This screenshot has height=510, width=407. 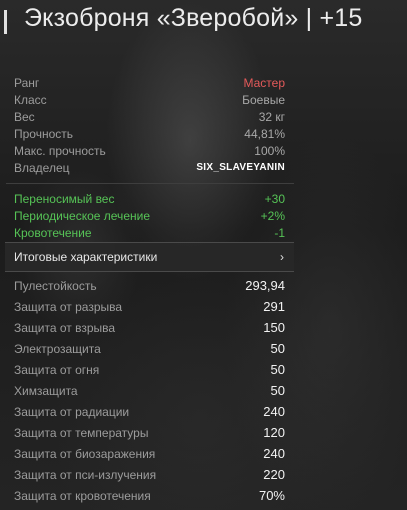 I want to click on info-value: 100%, so click(x=269, y=150).